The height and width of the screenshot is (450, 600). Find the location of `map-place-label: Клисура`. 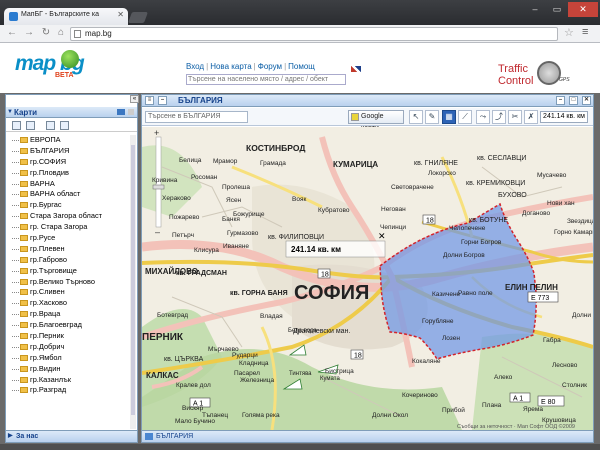

map-place-label: Клисура is located at coordinates (206, 250).